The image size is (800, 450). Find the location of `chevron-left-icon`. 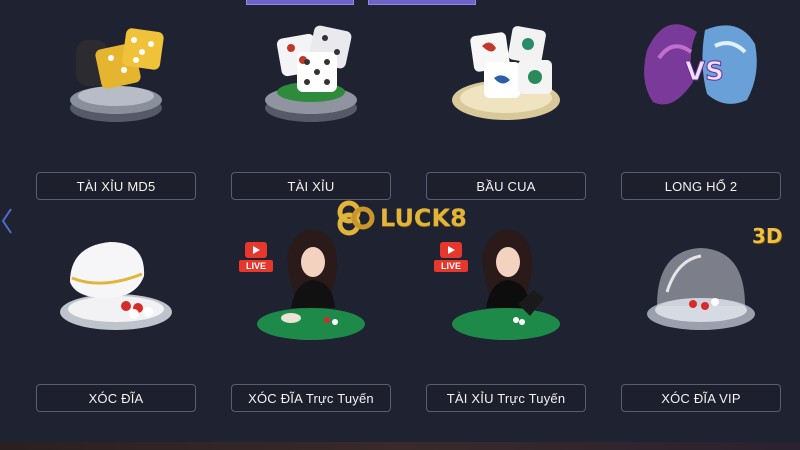

chevron-left-icon is located at coordinates (7, 221).